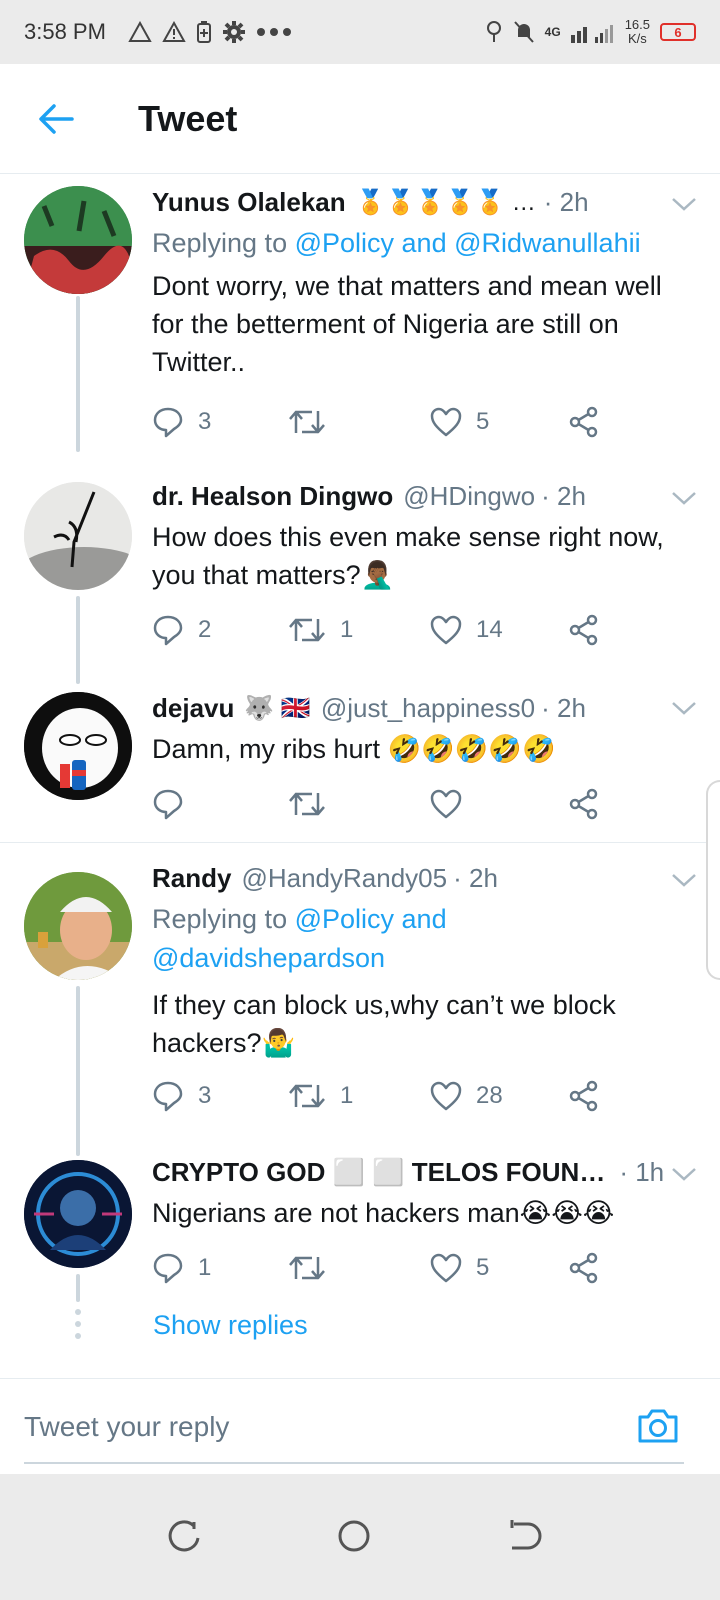  Describe the element at coordinates (205, 1267) in the screenshot. I see `reply-count: 1` at that location.